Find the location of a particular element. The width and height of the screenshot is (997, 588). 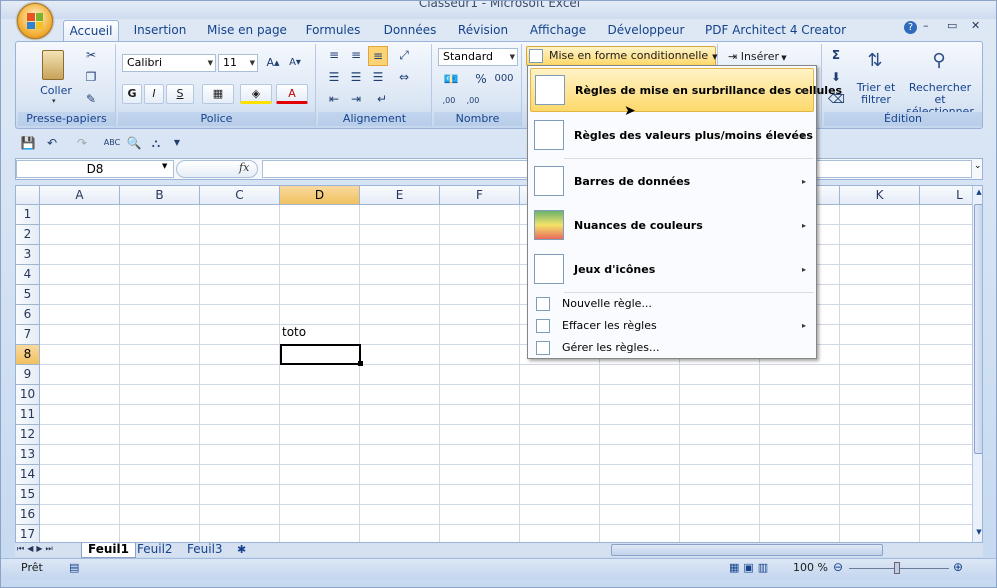

tab-insertion: Insertion is located at coordinates (160, 30).